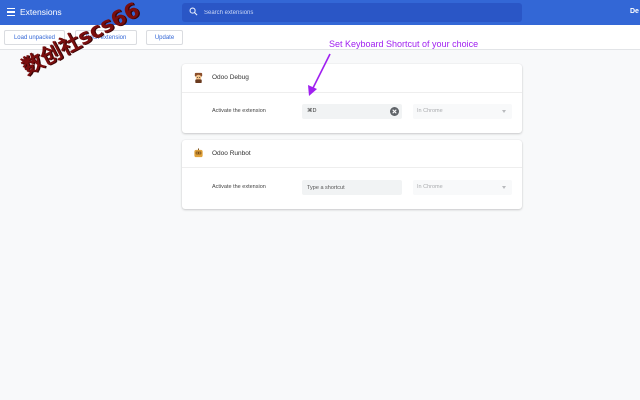 The height and width of the screenshot is (400, 640). I want to click on odoo-runbot-icon, so click(198, 153).